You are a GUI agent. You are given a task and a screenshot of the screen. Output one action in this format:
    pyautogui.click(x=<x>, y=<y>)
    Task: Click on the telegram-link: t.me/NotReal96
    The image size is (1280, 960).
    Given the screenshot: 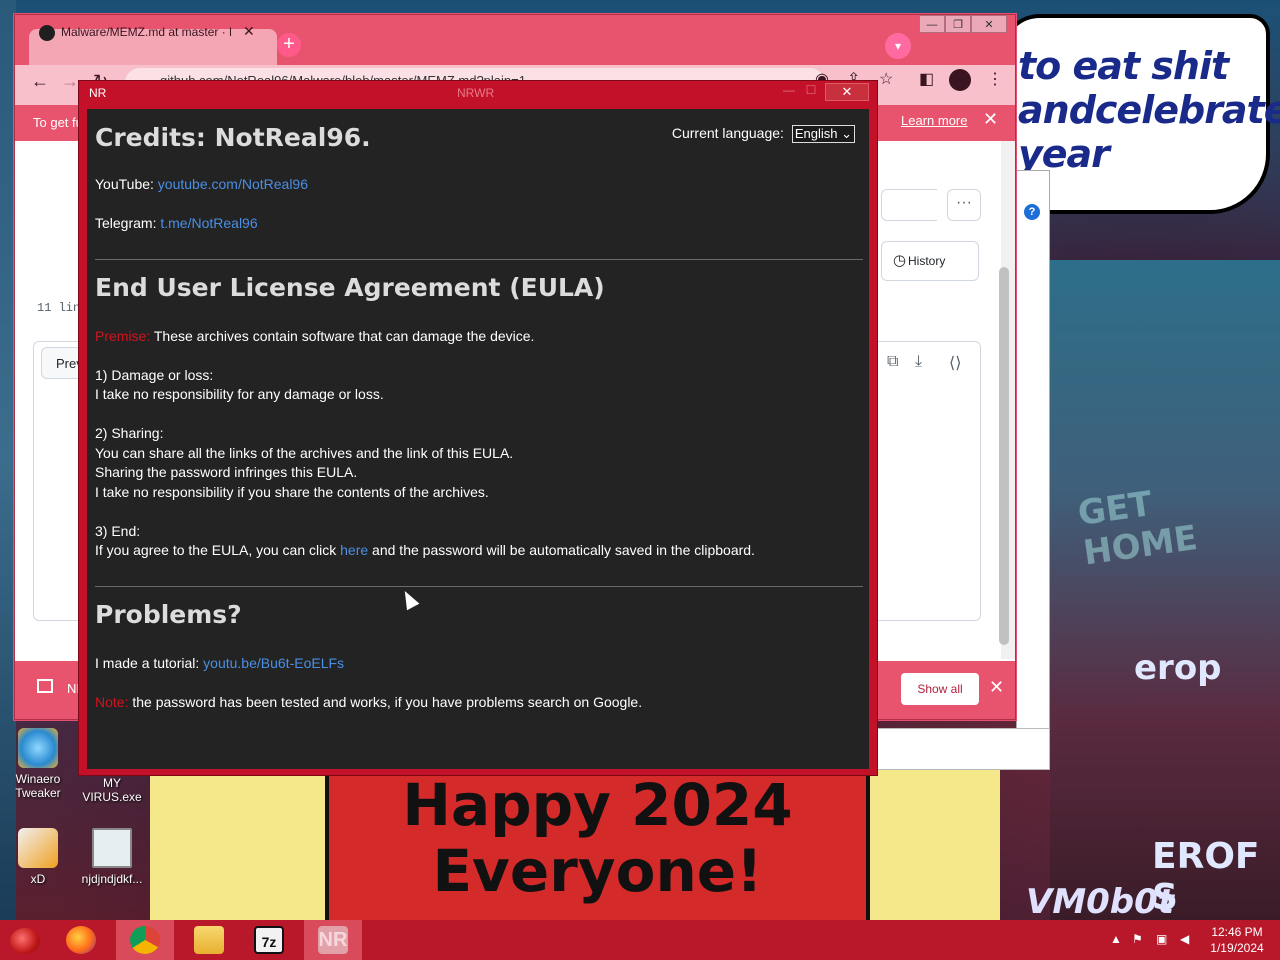 What is the action you would take?
    pyautogui.click(x=208, y=223)
    